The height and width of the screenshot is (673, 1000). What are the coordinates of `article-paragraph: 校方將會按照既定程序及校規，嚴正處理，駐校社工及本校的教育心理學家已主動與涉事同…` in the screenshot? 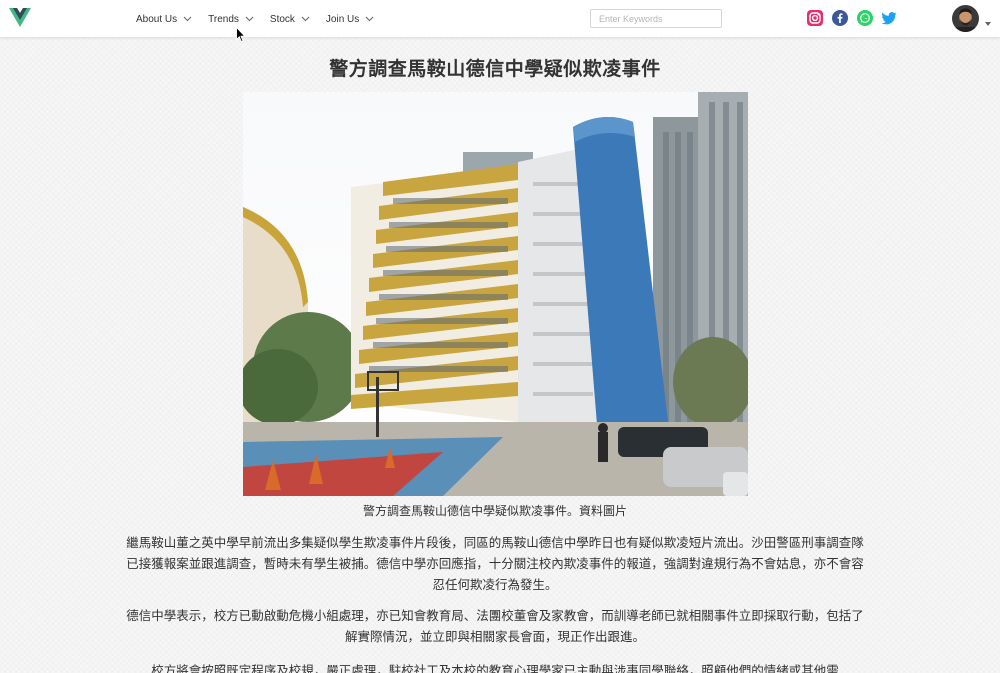 It's located at (495, 668).